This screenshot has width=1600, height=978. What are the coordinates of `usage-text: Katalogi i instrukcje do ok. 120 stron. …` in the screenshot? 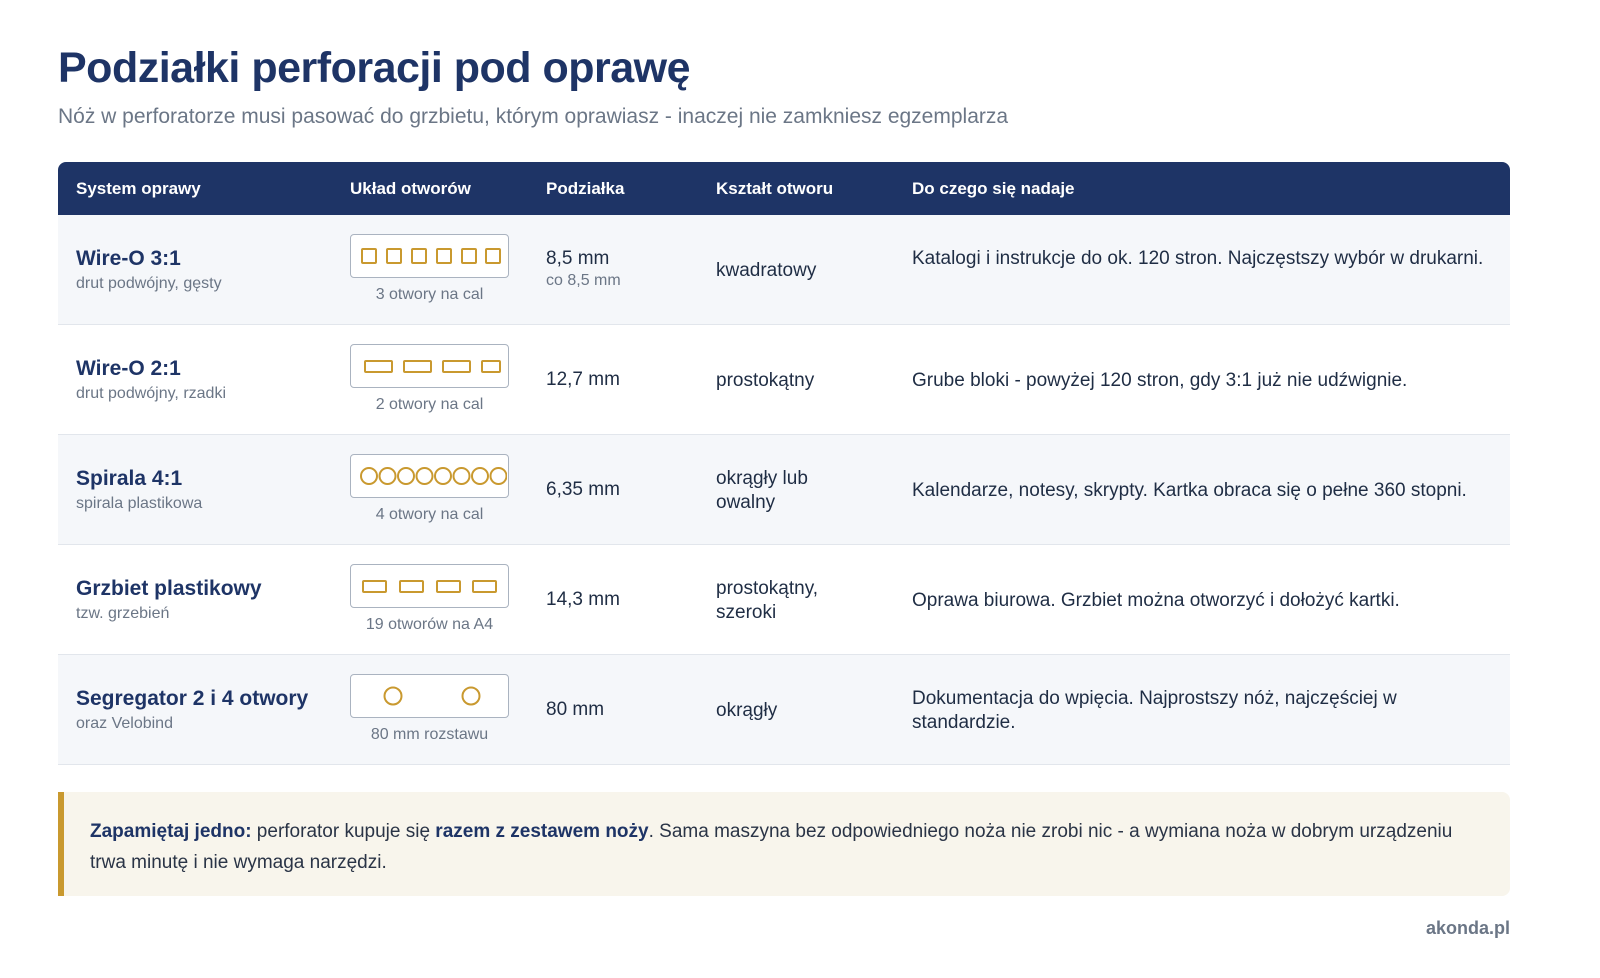 It's located at (1198, 258).